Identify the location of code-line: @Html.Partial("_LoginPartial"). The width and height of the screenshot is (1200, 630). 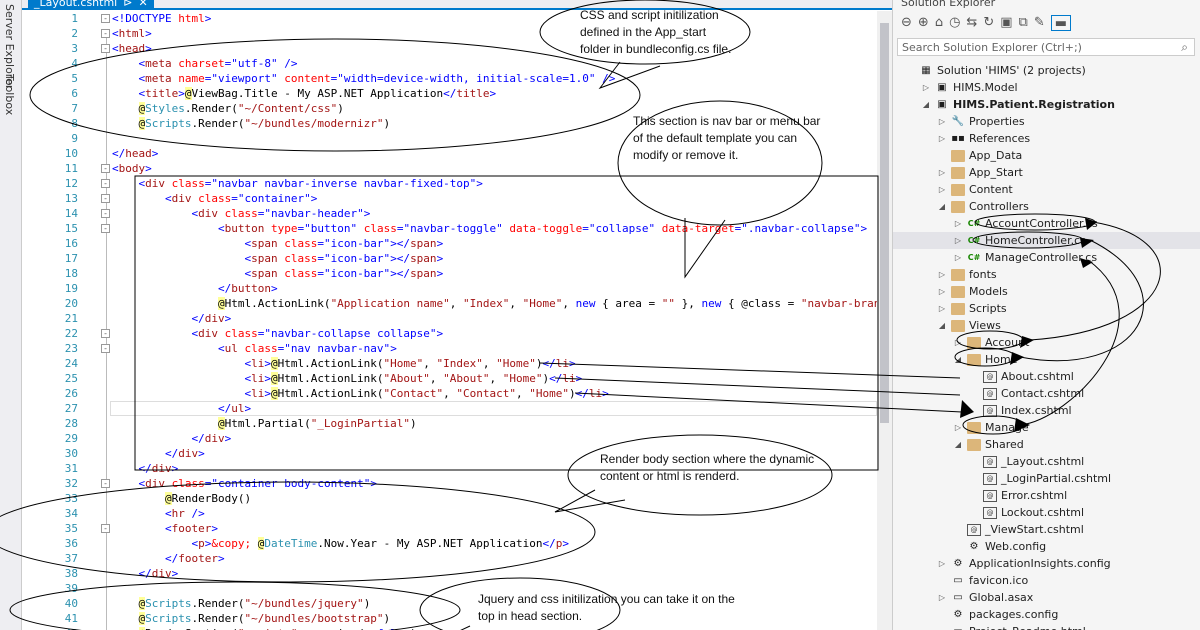
(494, 423).